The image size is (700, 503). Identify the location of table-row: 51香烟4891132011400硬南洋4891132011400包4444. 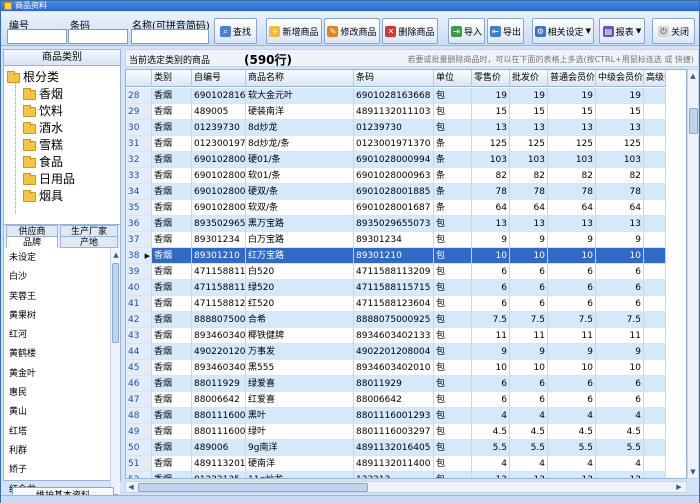
(396, 464).